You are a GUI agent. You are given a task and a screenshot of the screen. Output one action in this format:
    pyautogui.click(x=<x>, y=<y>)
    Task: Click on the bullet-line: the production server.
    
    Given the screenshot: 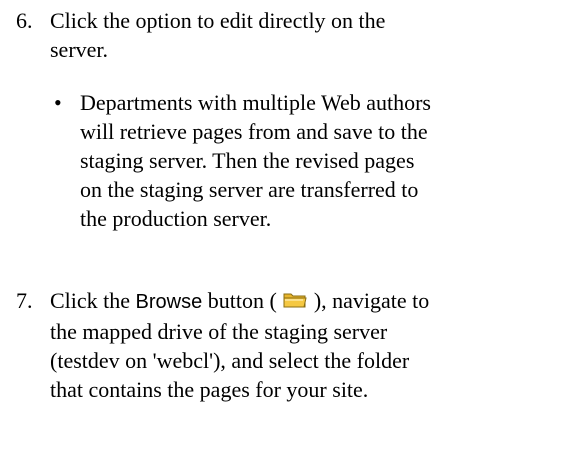 What is the action you would take?
    pyautogui.click(x=176, y=218)
    